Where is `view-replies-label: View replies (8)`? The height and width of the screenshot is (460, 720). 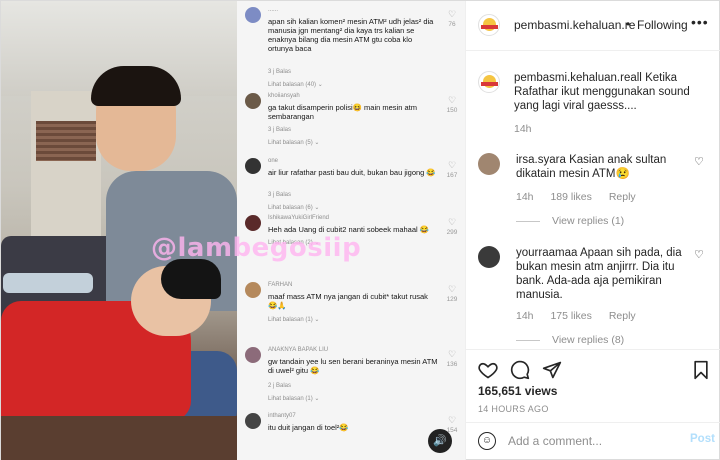 view-replies-label: View replies (8) is located at coordinates (588, 340).